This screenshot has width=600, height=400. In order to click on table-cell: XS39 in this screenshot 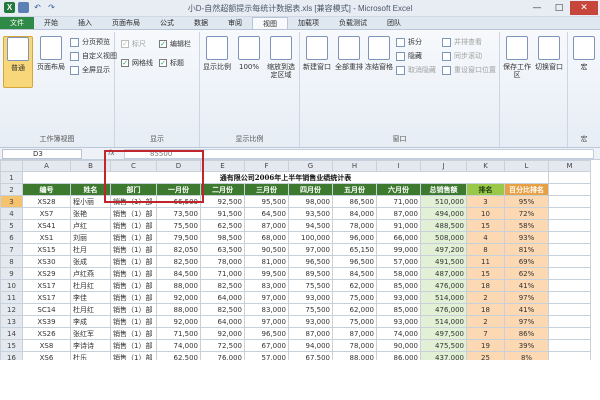, I will do `click(46, 321)`.